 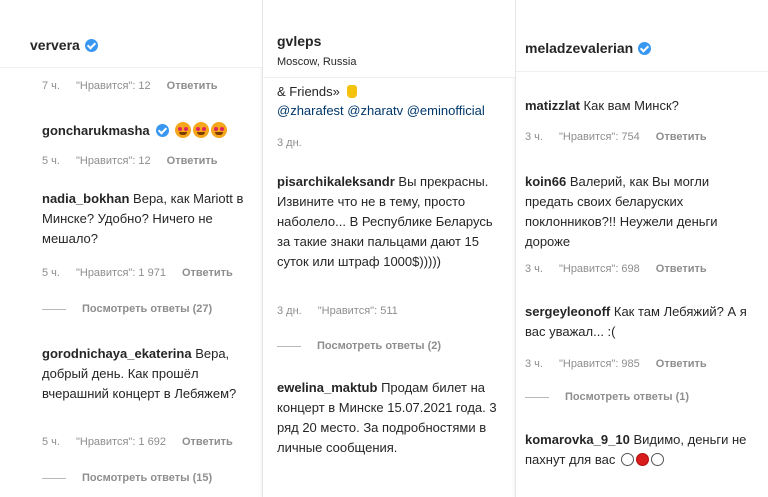 I want to click on comment-meta: 5 ч. "Нравится": 1 971 Ответить, so click(x=145, y=273).